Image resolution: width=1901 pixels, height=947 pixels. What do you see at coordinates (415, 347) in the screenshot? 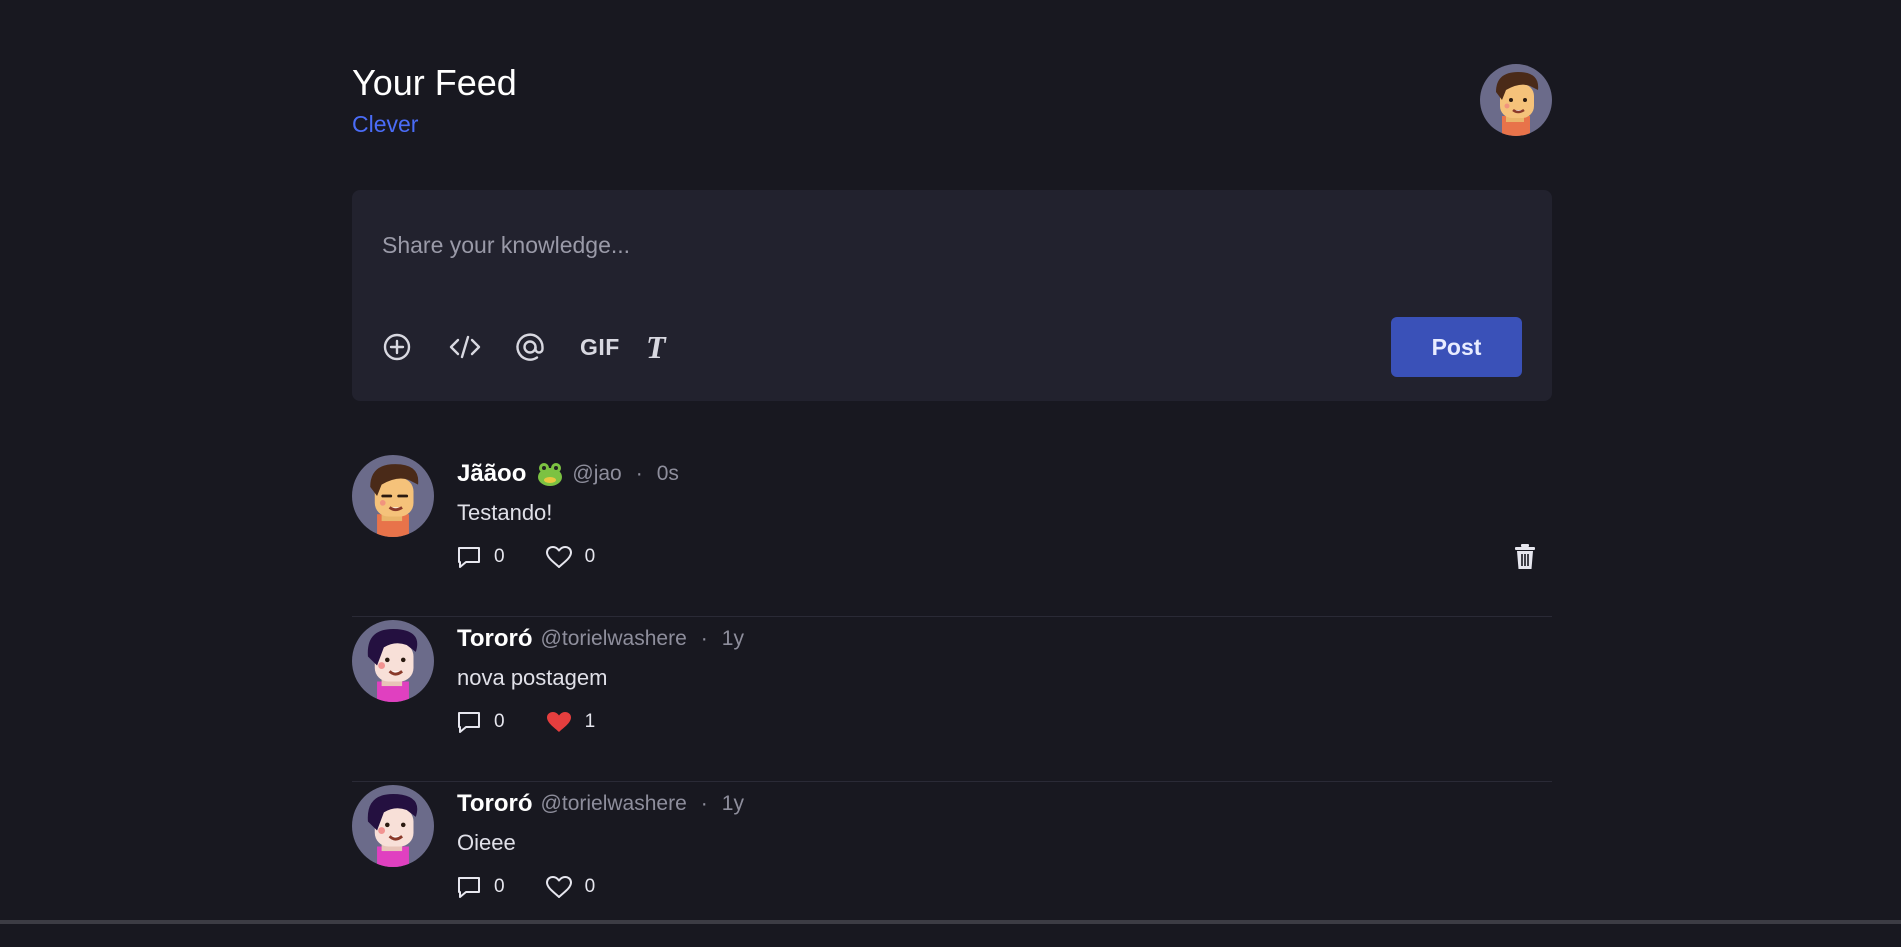
I see `add-circle-icon` at bounding box center [415, 347].